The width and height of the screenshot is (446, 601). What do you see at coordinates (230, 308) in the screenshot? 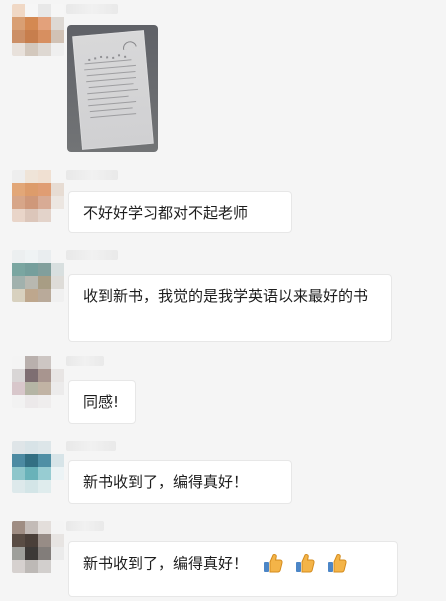
I see `message-bubble: 收到新书，我觉的是我学英语以来最好的书` at bounding box center [230, 308].